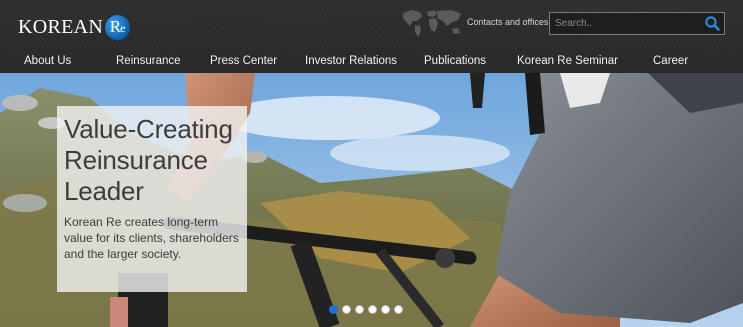 The height and width of the screenshot is (327, 743). What do you see at coordinates (712, 23) in the screenshot?
I see `search-icon` at bounding box center [712, 23].